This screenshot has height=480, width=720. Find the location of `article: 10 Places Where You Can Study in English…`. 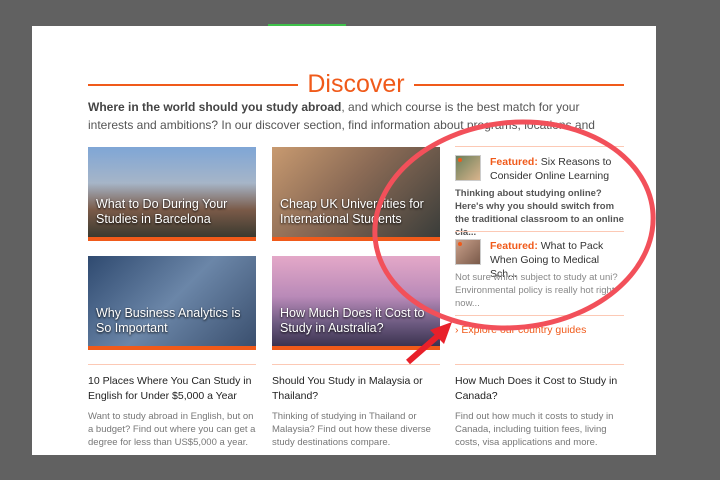

article: 10 Places Where You Can Study in English… is located at coordinates (172, 411).